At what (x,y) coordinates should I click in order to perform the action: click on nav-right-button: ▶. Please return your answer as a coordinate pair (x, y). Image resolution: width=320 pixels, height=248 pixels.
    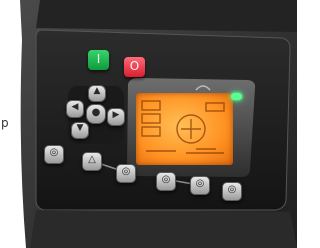
    Looking at the image, I should click on (116, 117).